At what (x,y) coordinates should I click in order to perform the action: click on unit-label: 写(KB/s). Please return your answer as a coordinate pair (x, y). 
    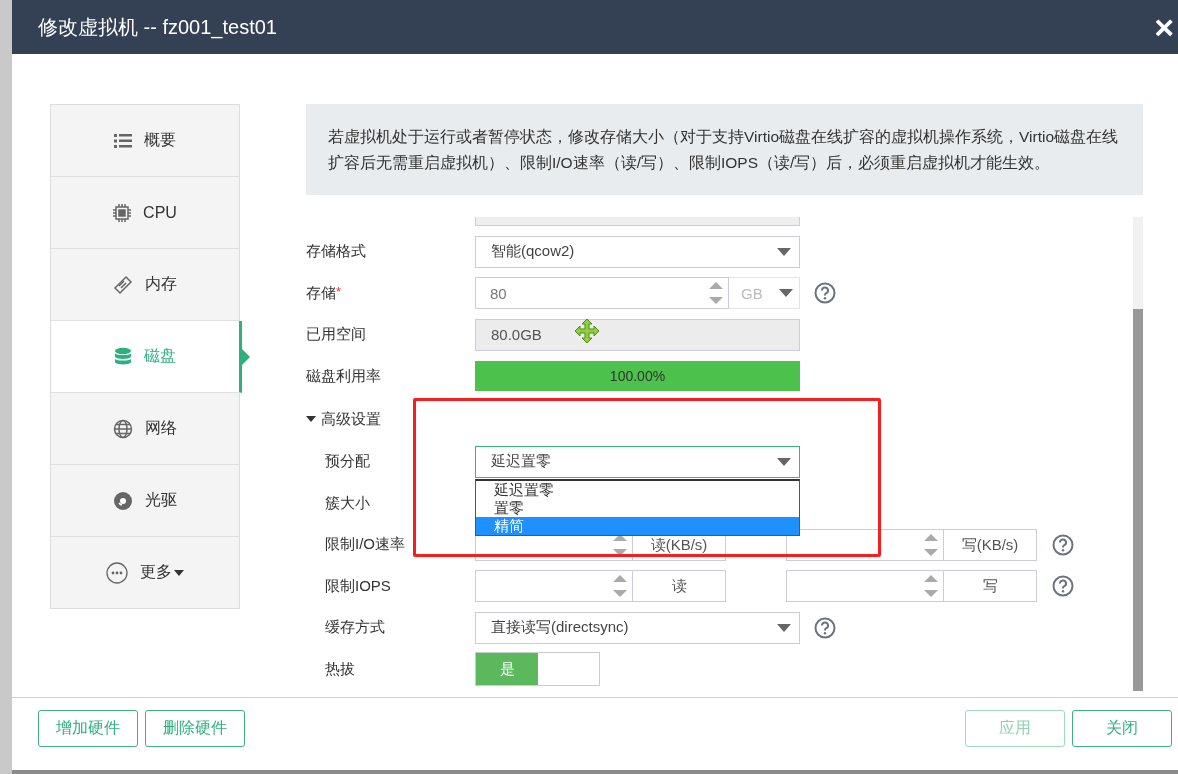
    Looking at the image, I should click on (990, 544).